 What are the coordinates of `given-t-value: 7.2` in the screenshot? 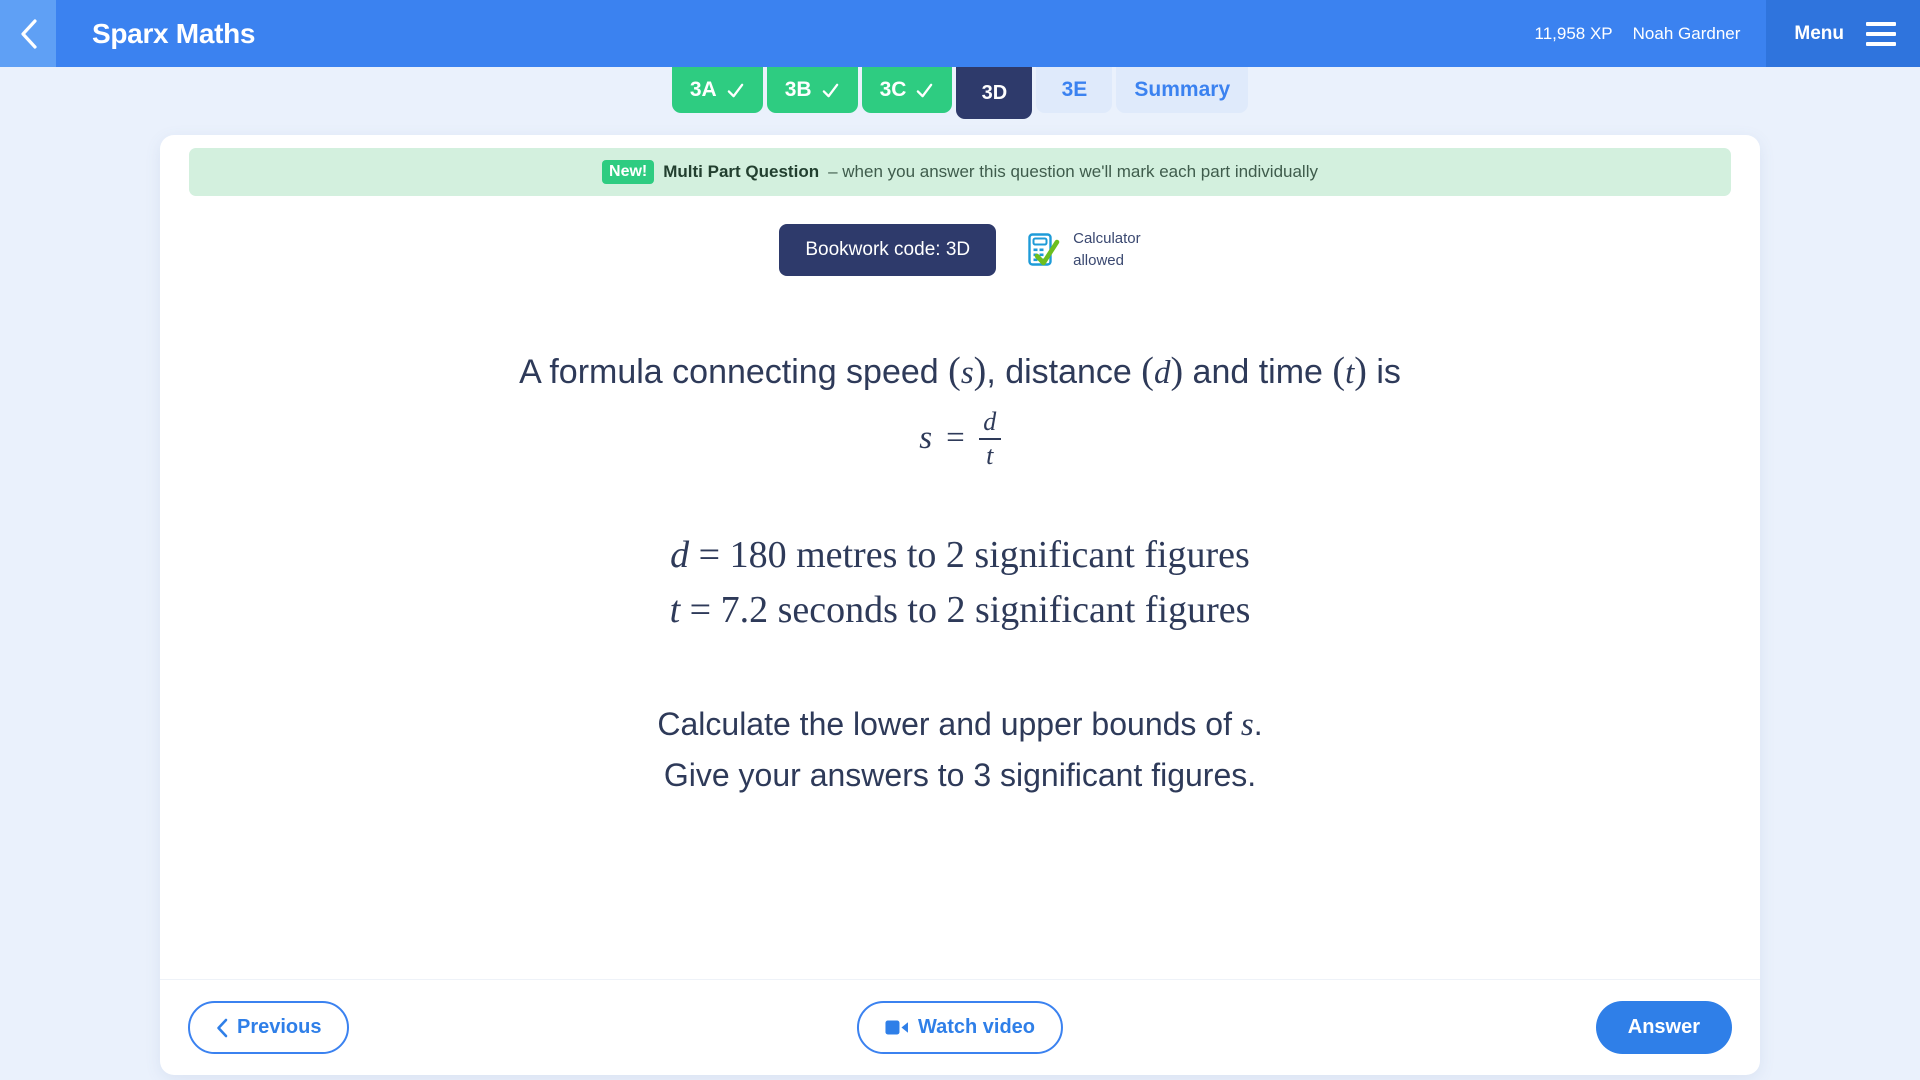 It's located at (744, 609).